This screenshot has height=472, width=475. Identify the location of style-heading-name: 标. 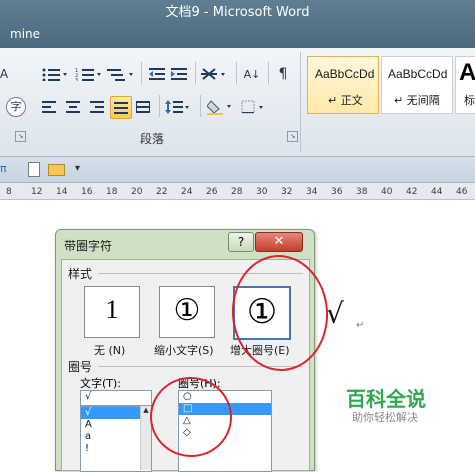
(469, 100).